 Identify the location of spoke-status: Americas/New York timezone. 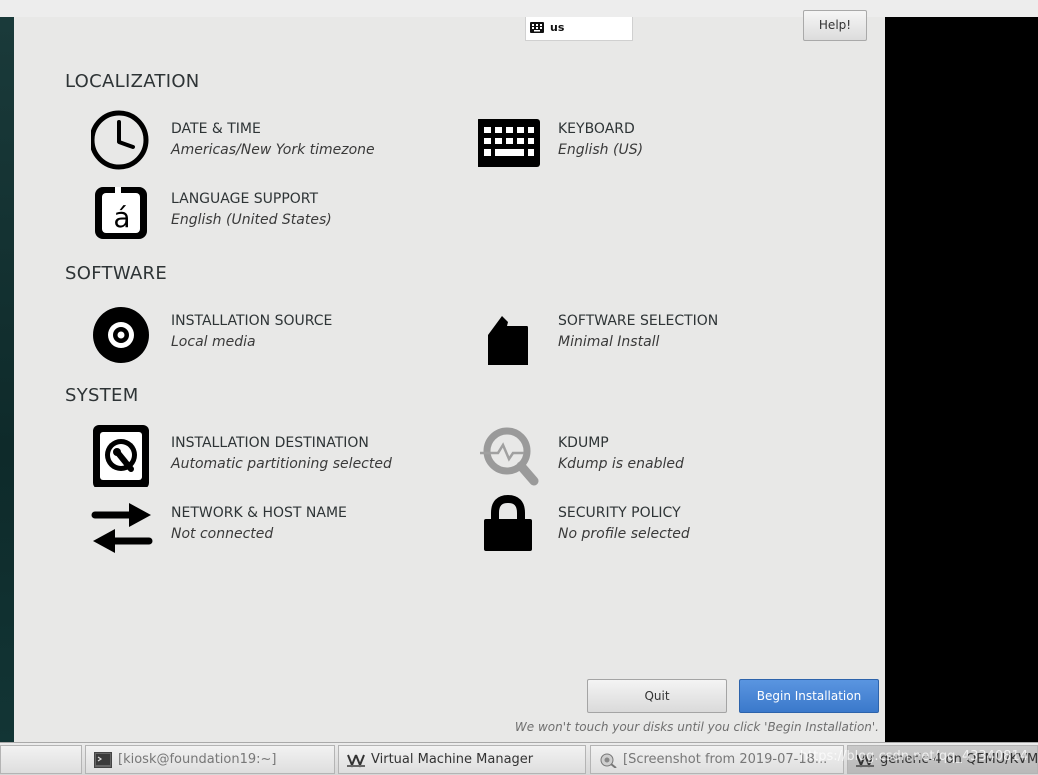
(273, 150).